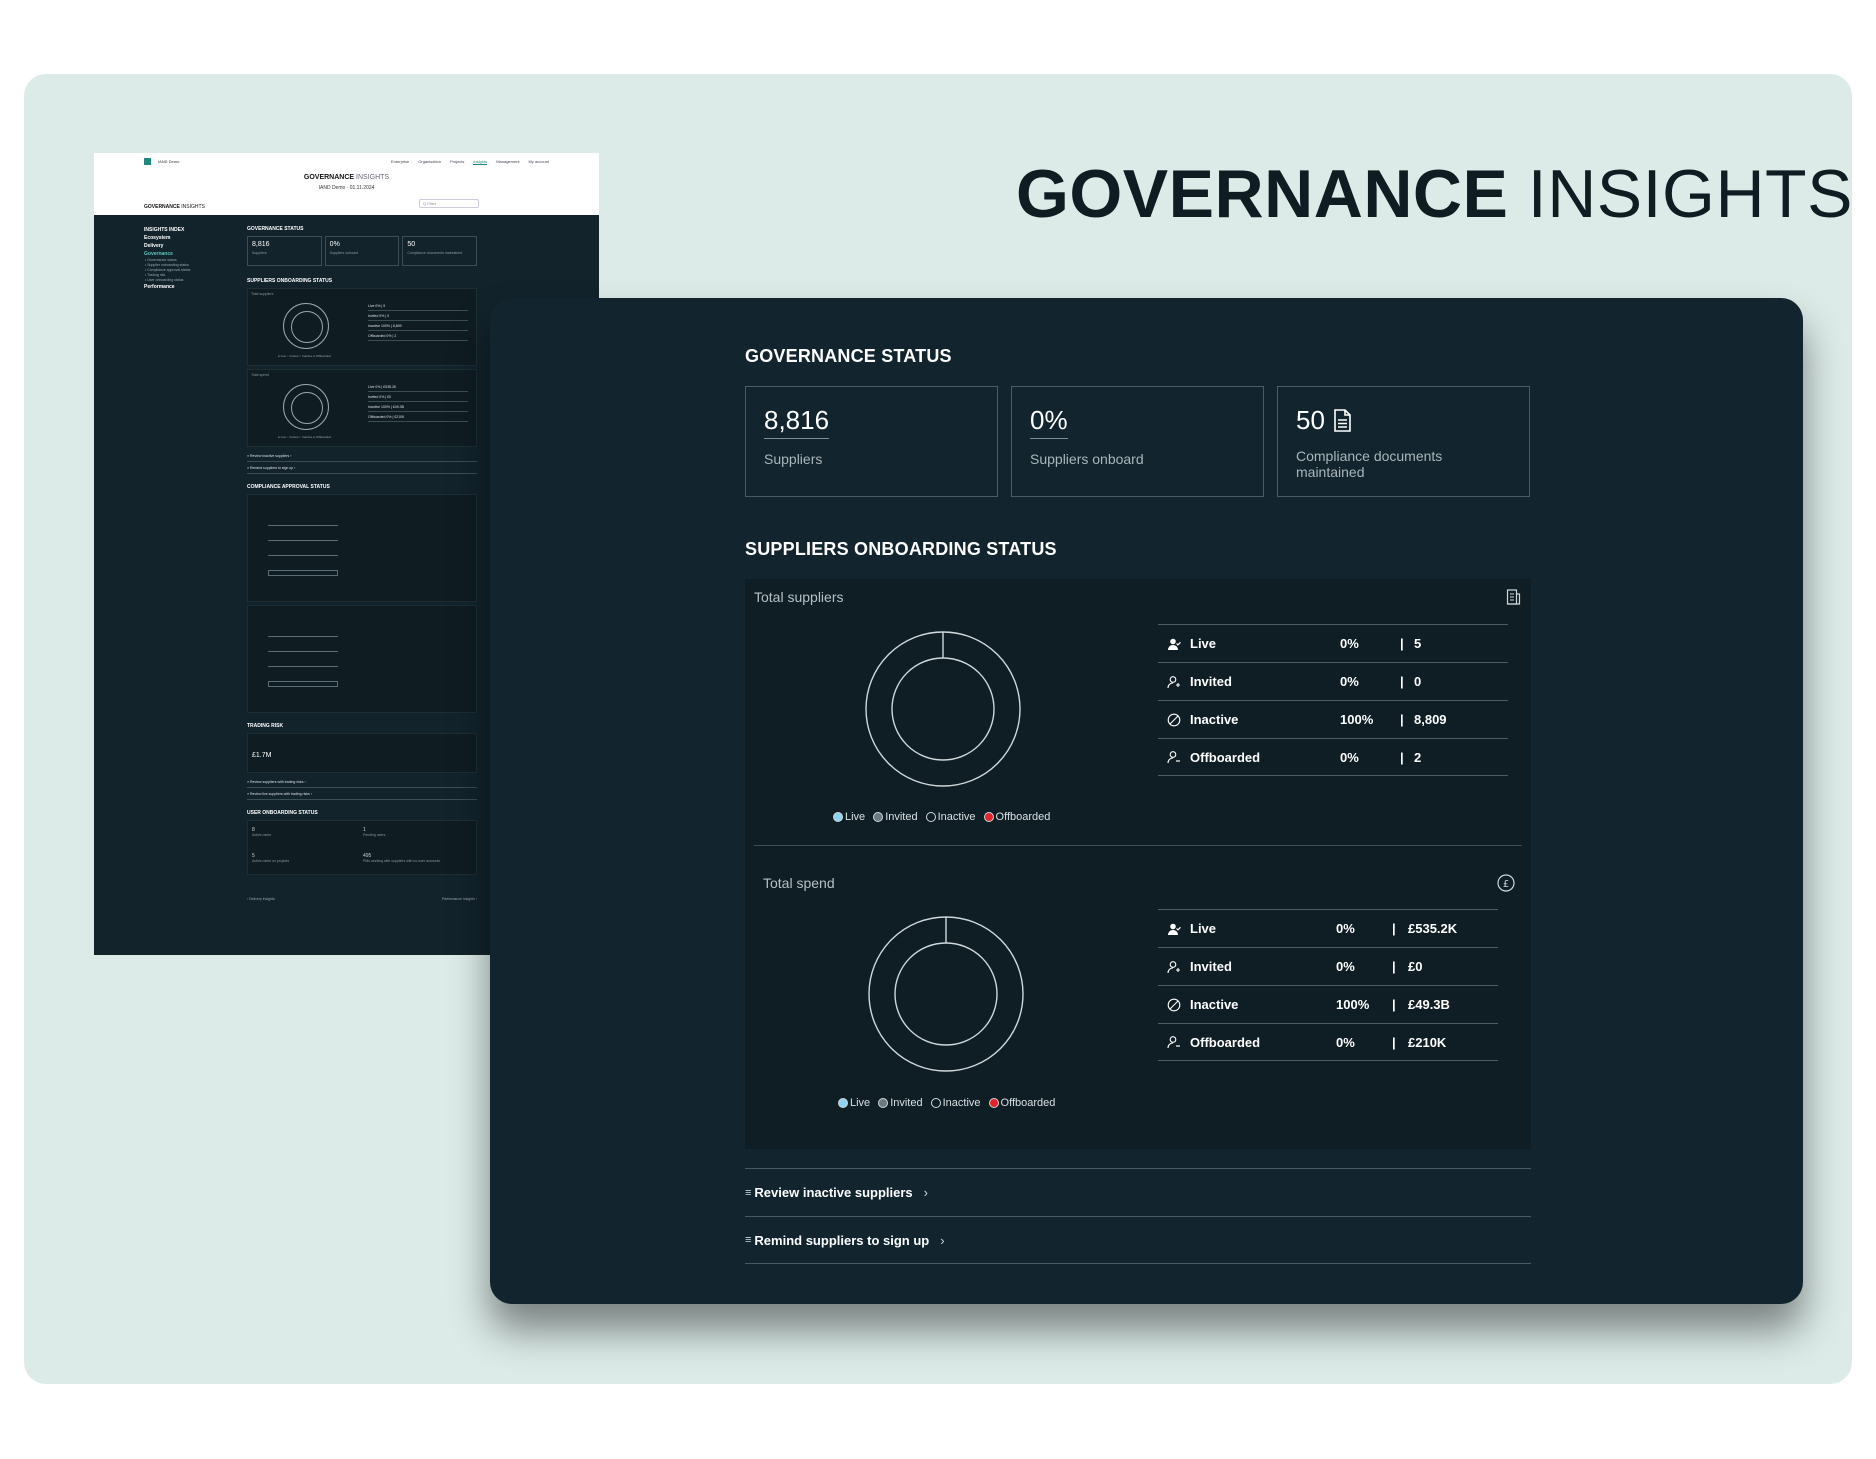  What do you see at coordinates (400, 162) in the screenshot?
I see `preview-nav-enterprise: Enterprise` at bounding box center [400, 162].